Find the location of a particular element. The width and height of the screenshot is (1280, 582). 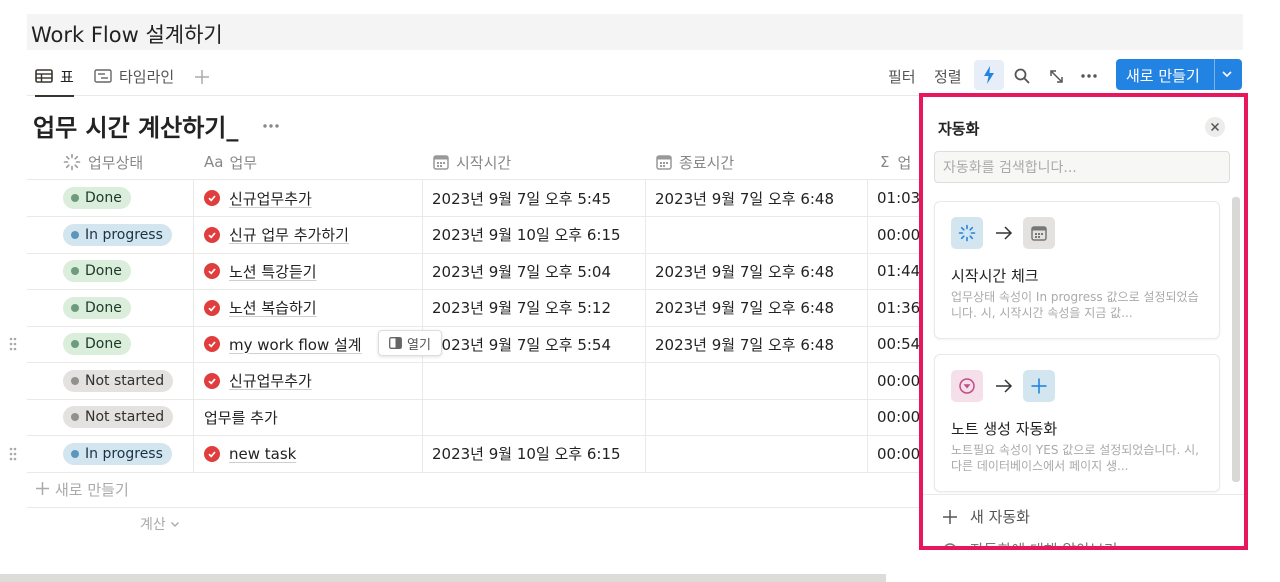

filter-label: 필터 is located at coordinates (902, 76).